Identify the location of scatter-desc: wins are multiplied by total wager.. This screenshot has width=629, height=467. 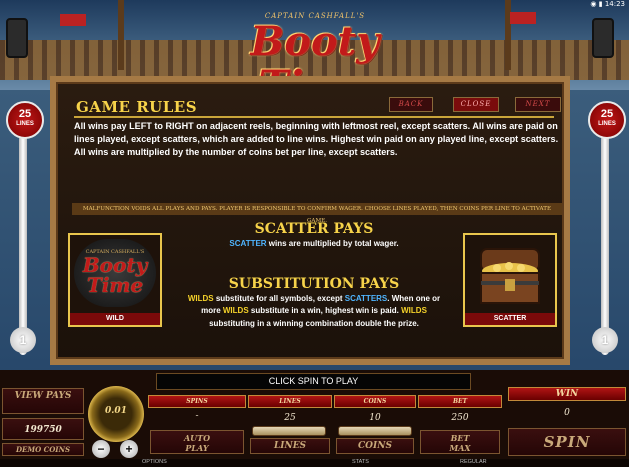
(332, 243).